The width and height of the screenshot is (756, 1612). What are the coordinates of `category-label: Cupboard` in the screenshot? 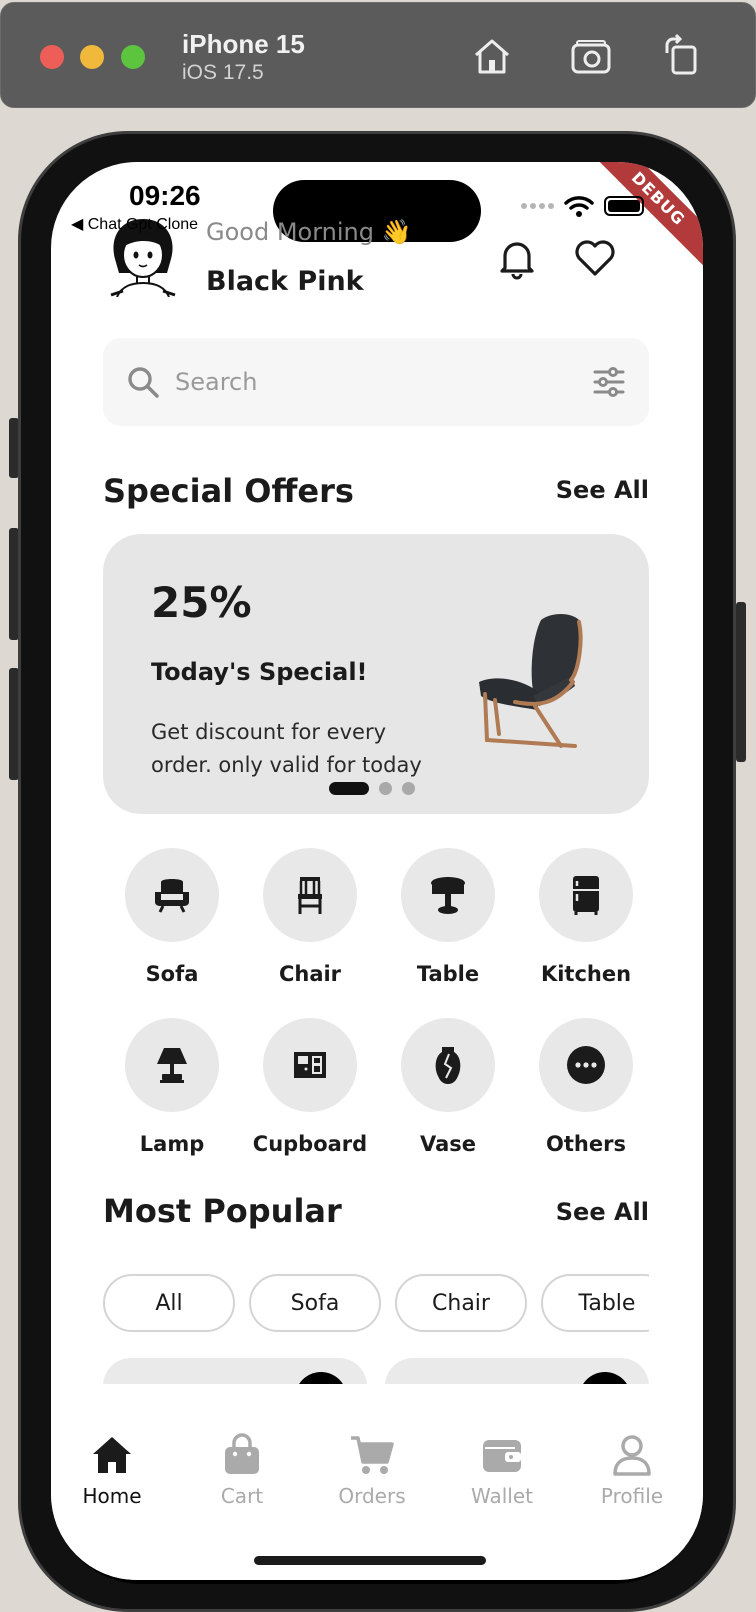 It's located at (310, 1144).